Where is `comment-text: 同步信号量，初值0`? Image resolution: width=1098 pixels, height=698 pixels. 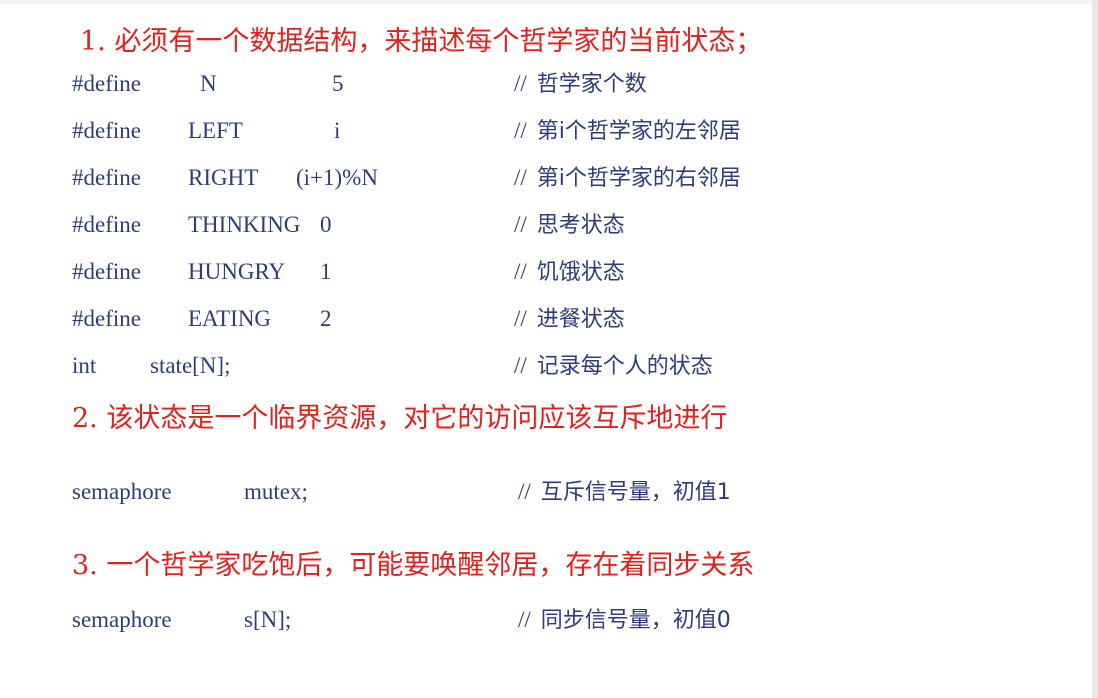 comment-text: 同步信号量，初值0 is located at coordinates (635, 620).